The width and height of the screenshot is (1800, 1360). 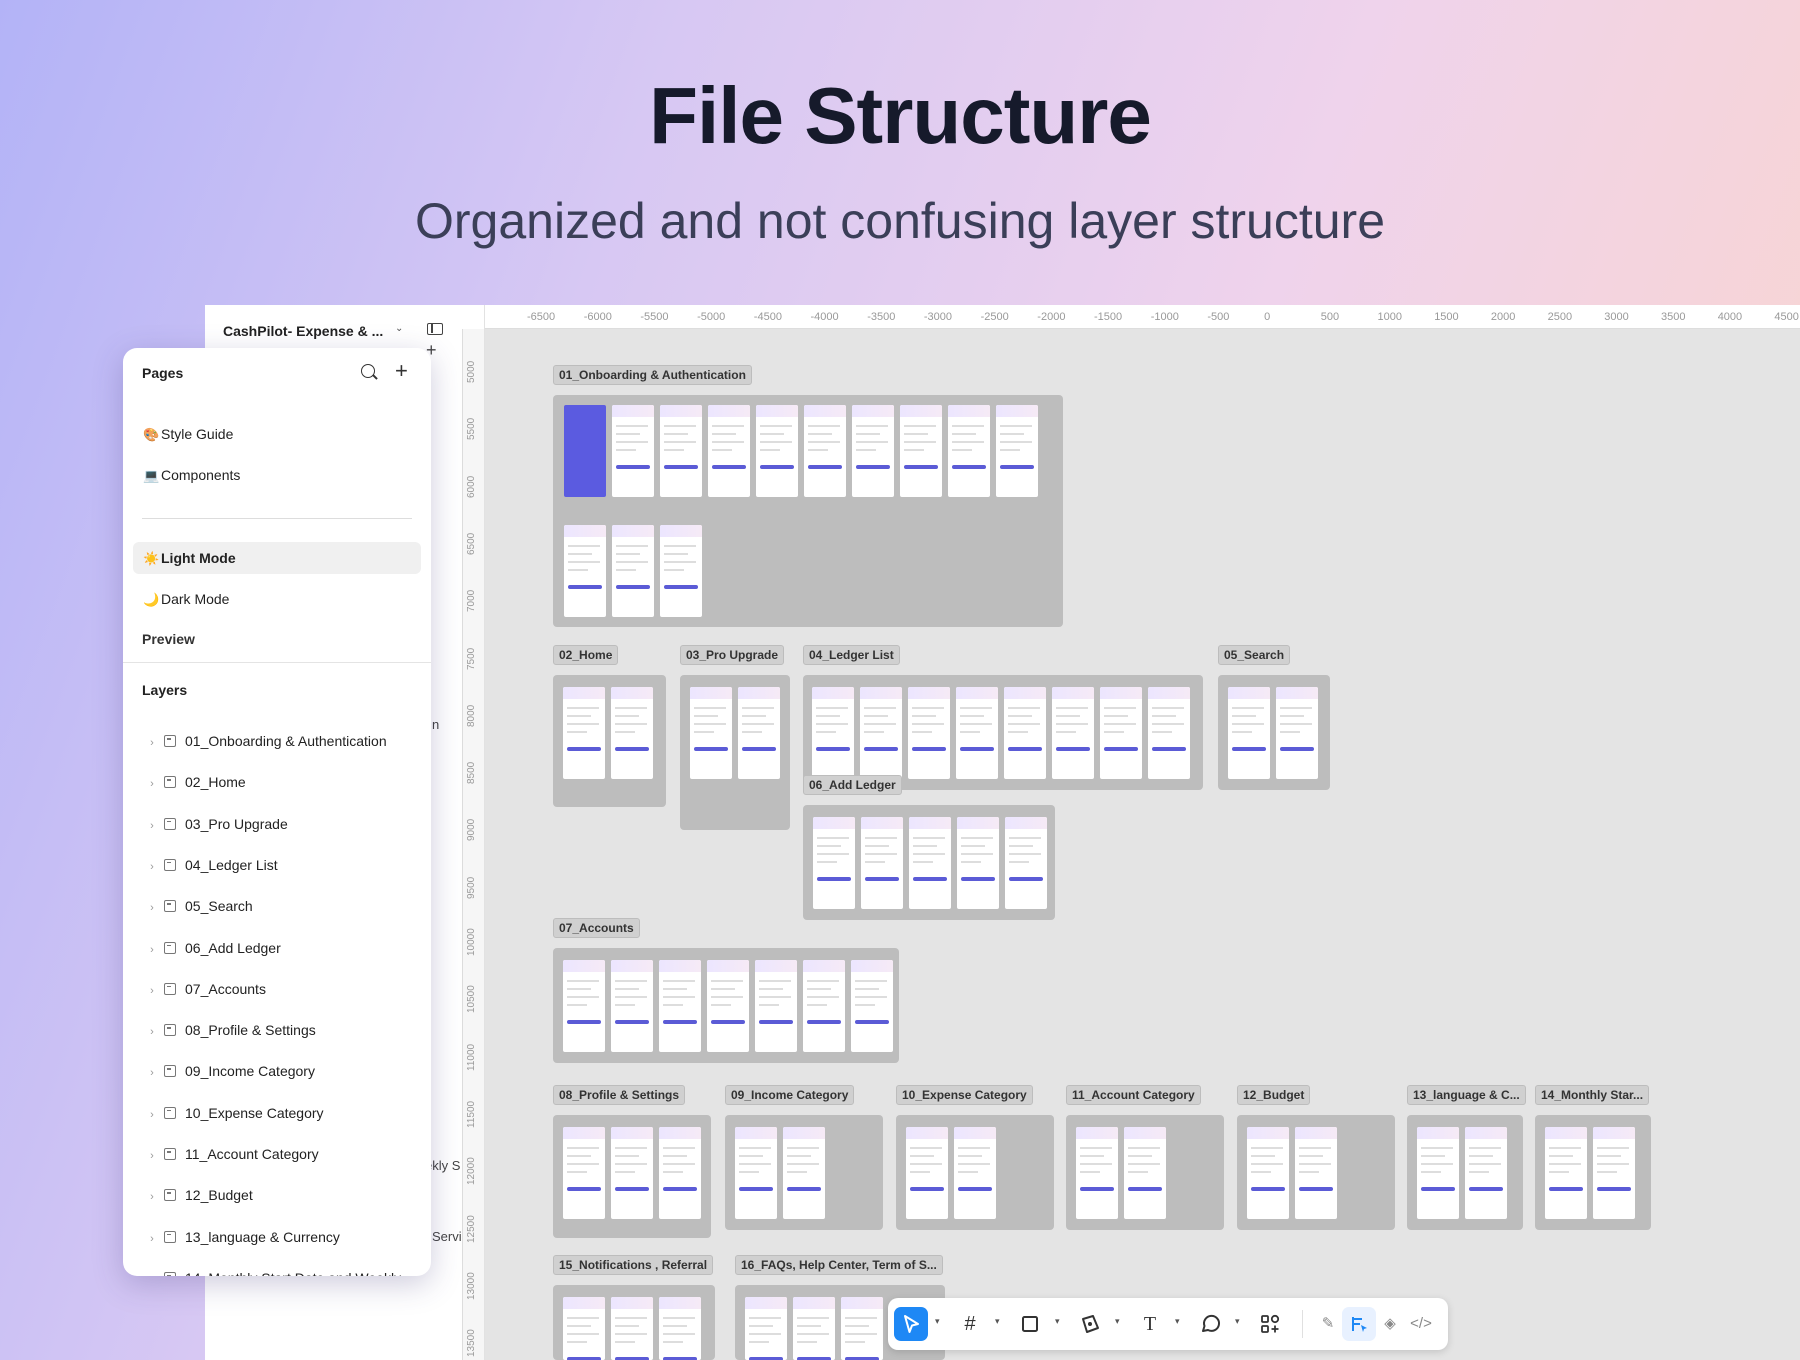 What do you see at coordinates (282, 865) in the screenshot?
I see `layer-item: › 04_Ledger List` at bounding box center [282, 865].